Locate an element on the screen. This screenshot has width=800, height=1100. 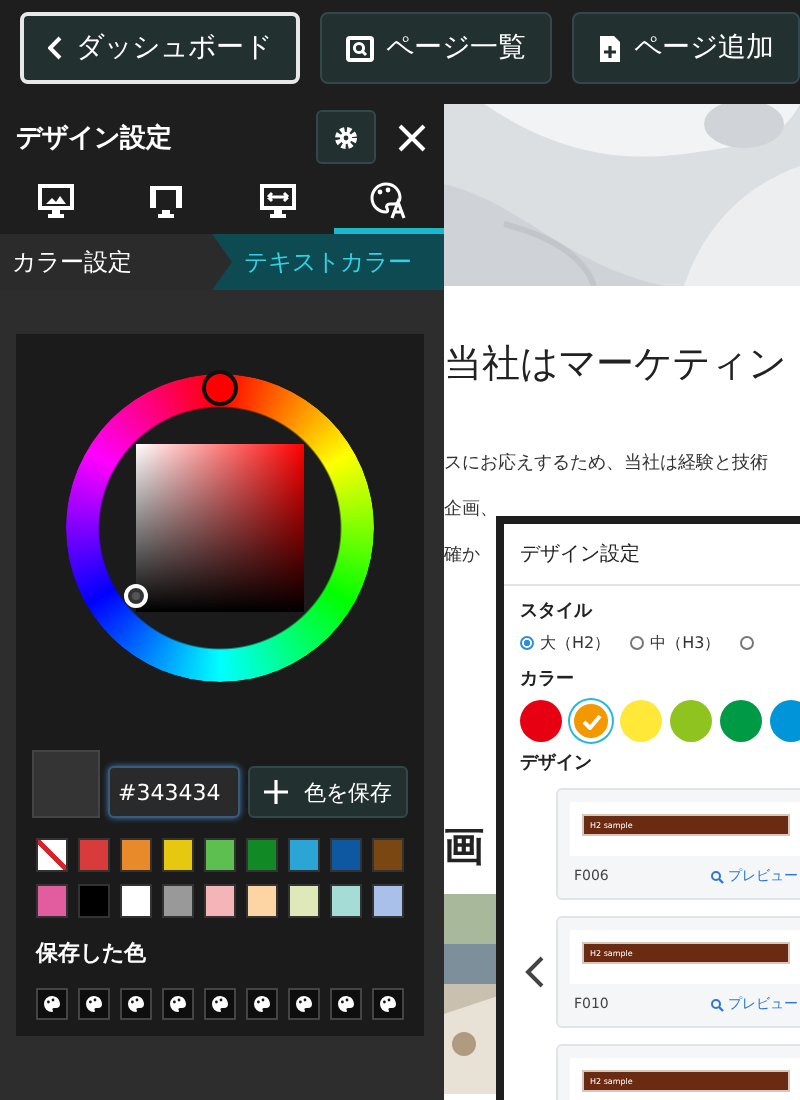
style-radio: 中（H3） is located at coordinates (675, 643).